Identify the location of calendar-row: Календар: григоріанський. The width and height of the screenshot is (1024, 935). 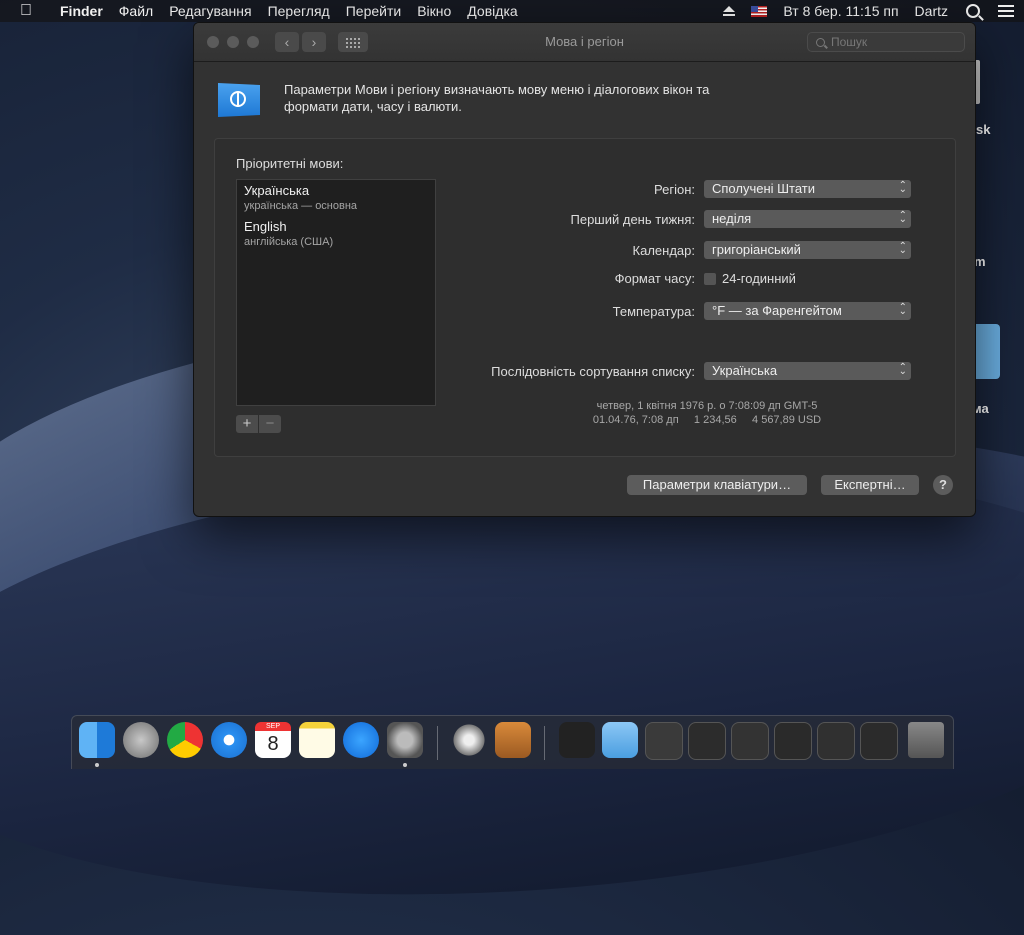
(693, 249).